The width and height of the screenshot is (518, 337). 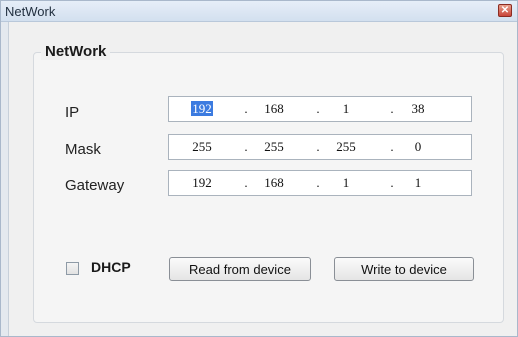 What do you see at coordinates (240, 269) in the screenshot?
I see `read-from-device-button: Read from device` at bounding box center [240, 269].